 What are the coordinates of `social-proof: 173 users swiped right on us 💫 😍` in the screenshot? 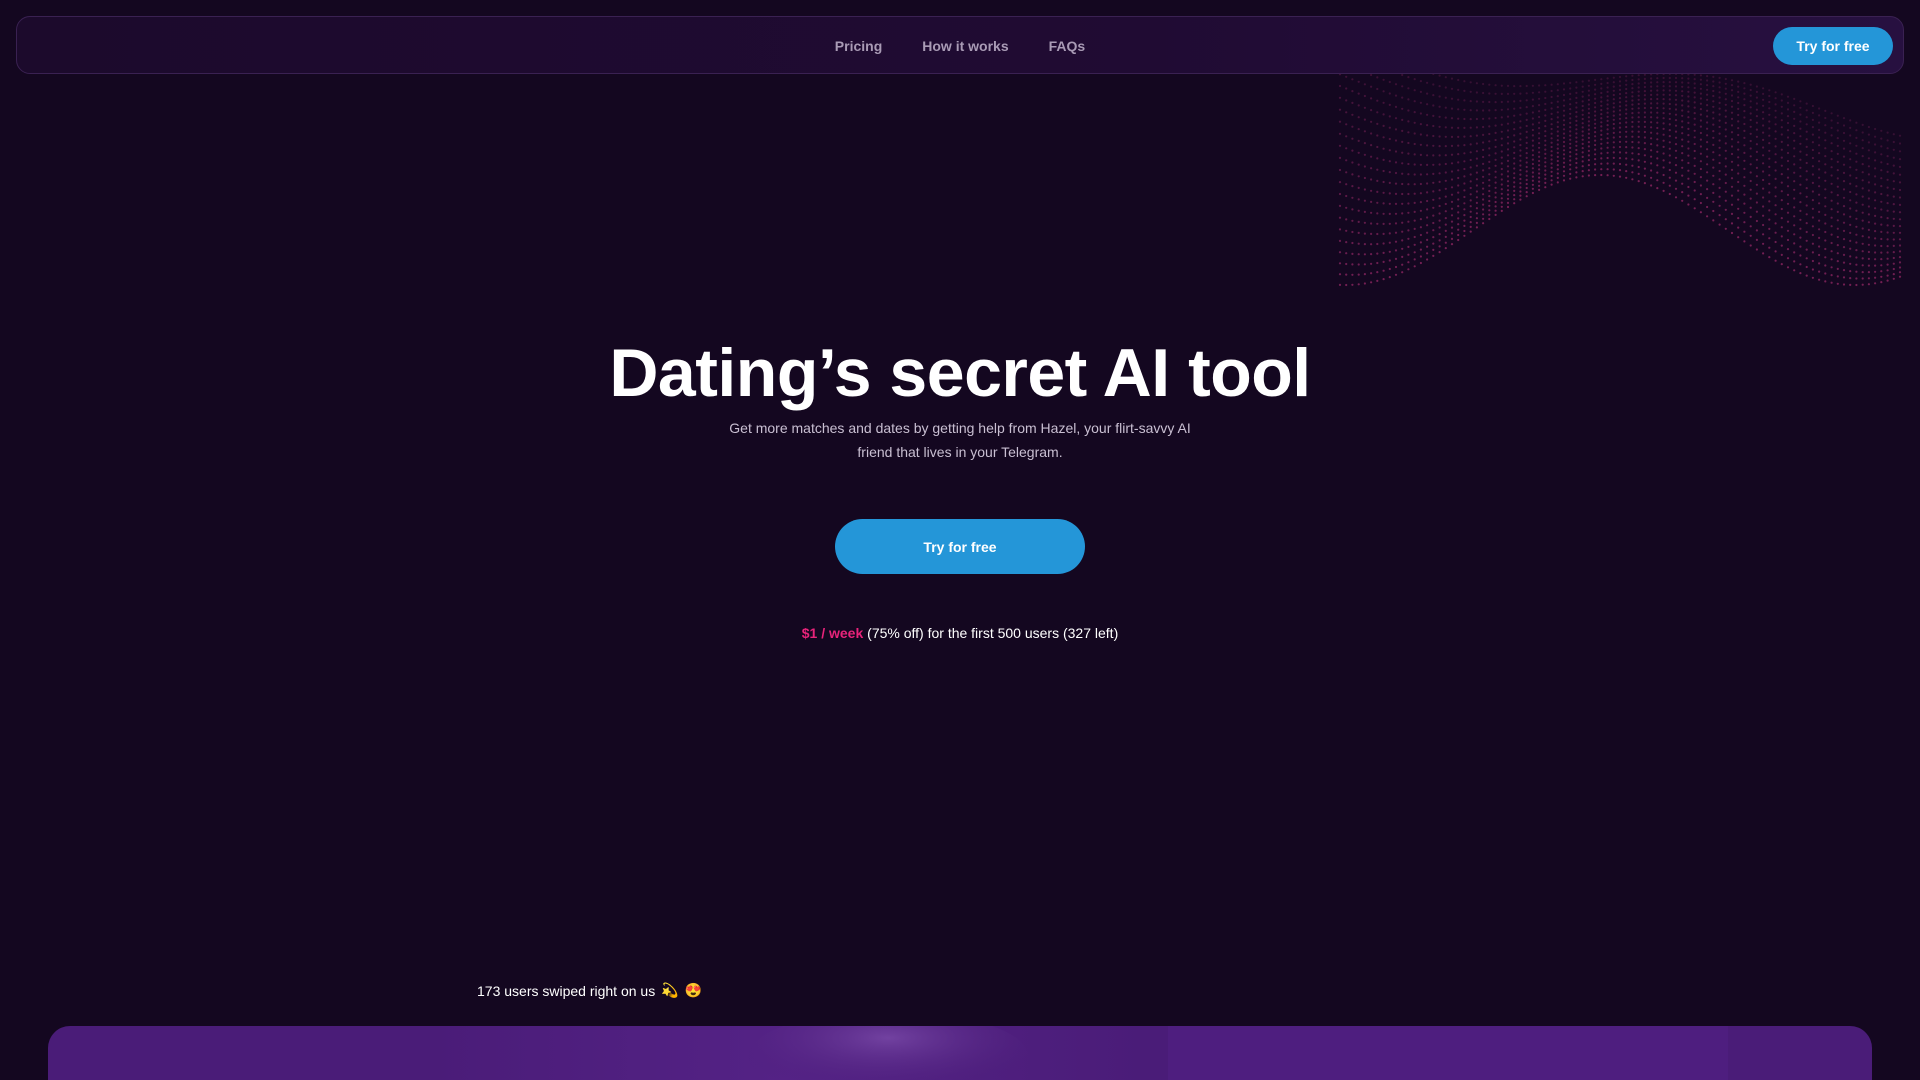 It's located at (589, 990).